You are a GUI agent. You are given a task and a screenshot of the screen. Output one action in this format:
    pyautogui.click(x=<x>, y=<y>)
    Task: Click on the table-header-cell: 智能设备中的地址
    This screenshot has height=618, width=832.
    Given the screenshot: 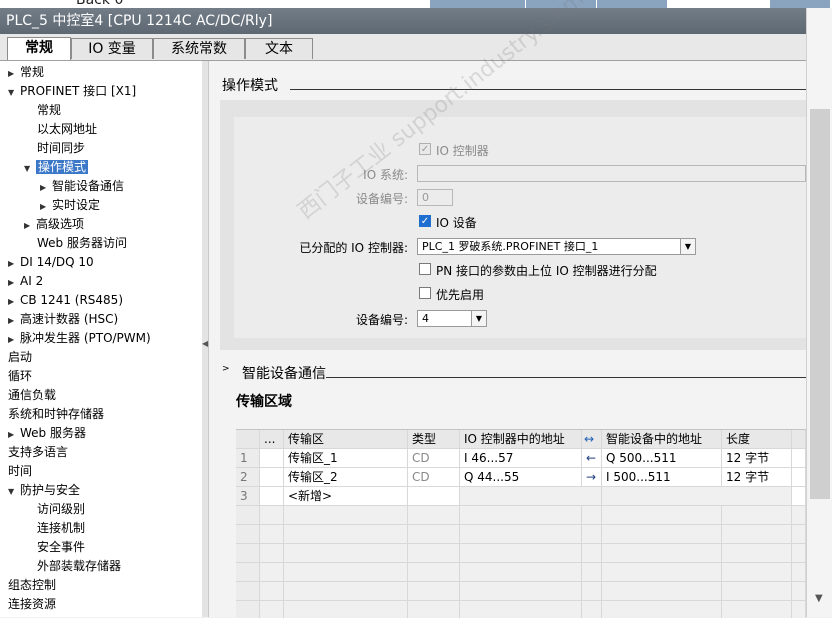 What is the action you would take?
    pyautogui.click(x=662, y=439)
    